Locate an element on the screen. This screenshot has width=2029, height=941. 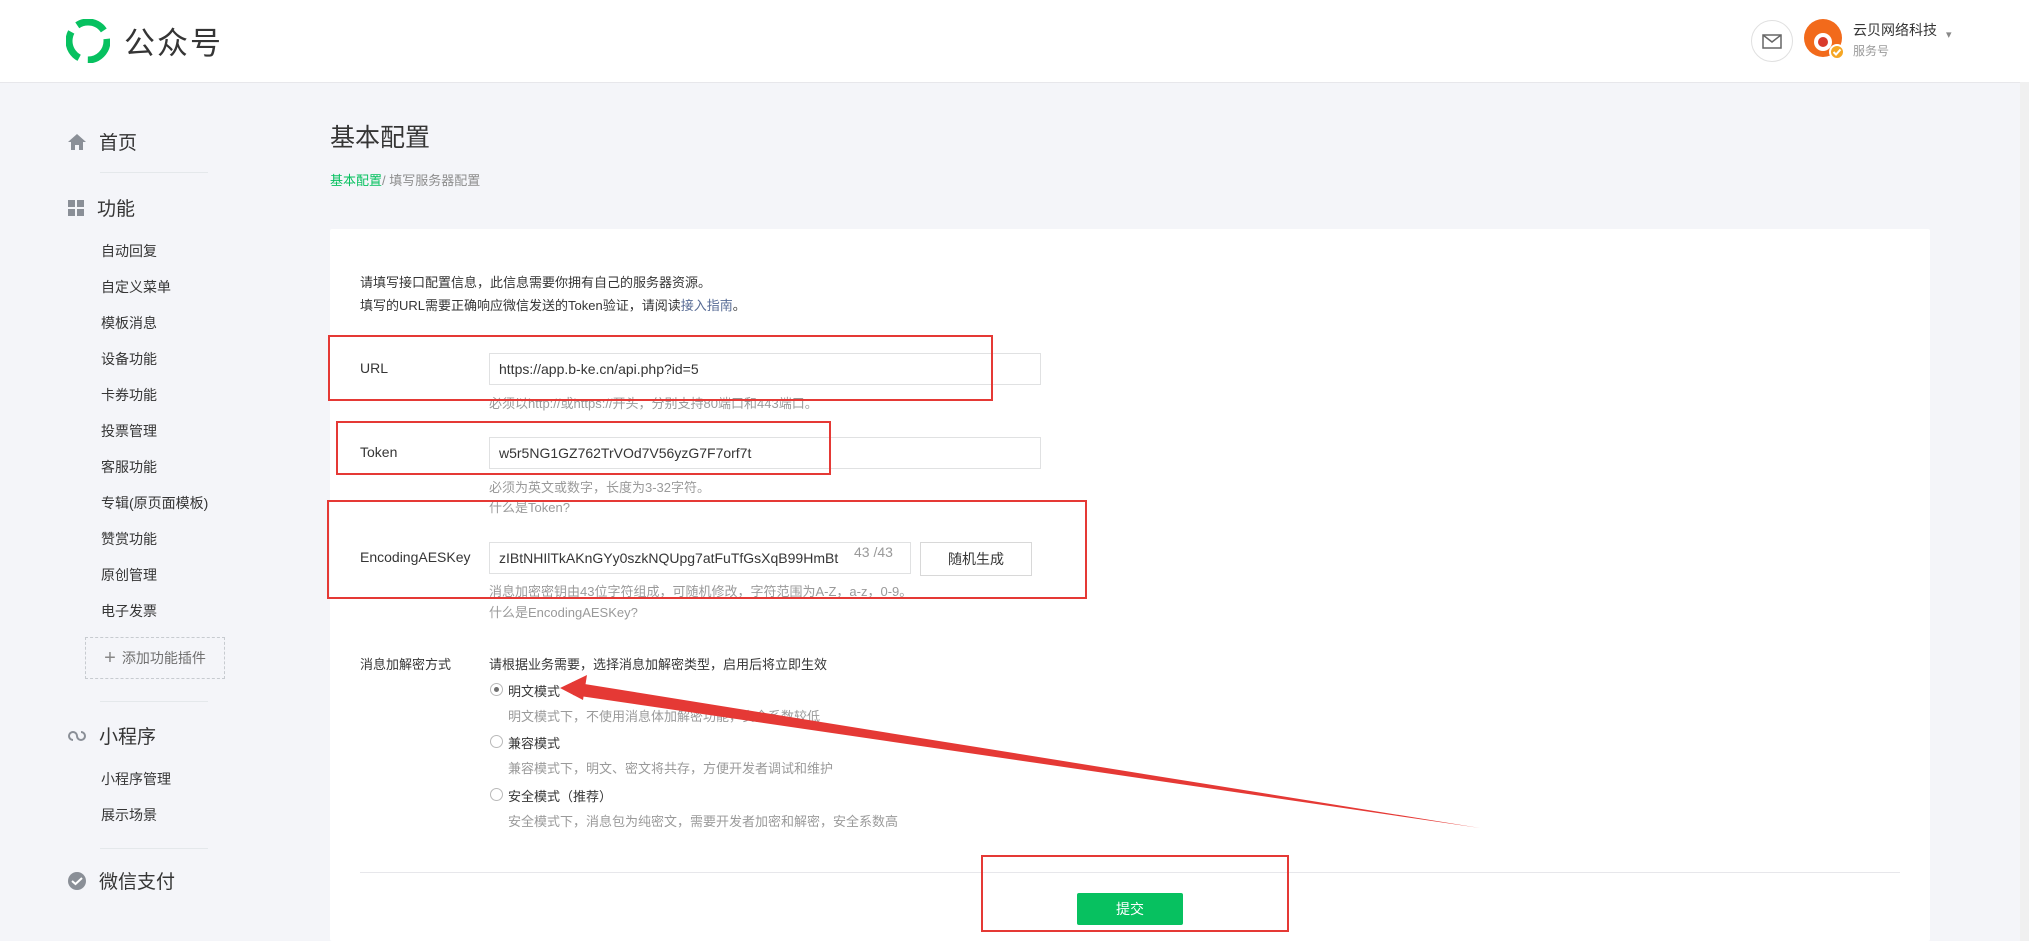
encryption-mode-label: 消息加解密方式 is located at coordinates (406, 664).